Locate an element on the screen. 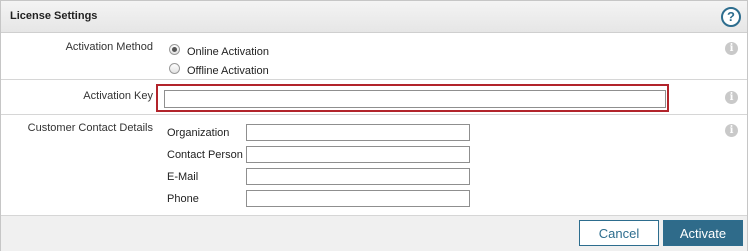  email-input is located at coordinates (358, 176).